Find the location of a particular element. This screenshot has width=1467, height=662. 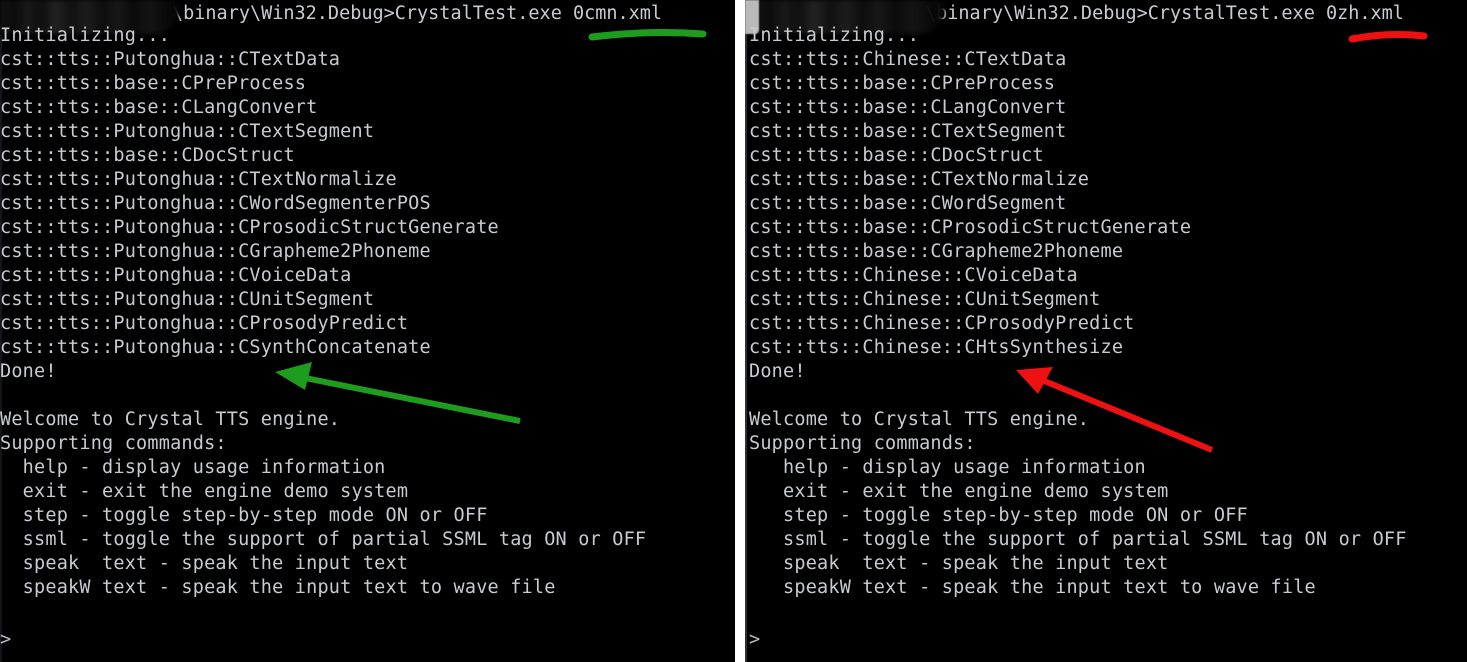

prompt-caret-putonghua: > is located at coordinates (5, 640).